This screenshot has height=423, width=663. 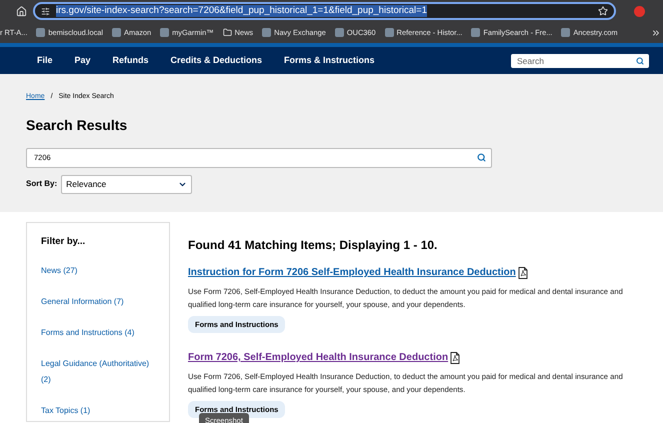 I want to click on extension-icon, so click(x=639, y=11).